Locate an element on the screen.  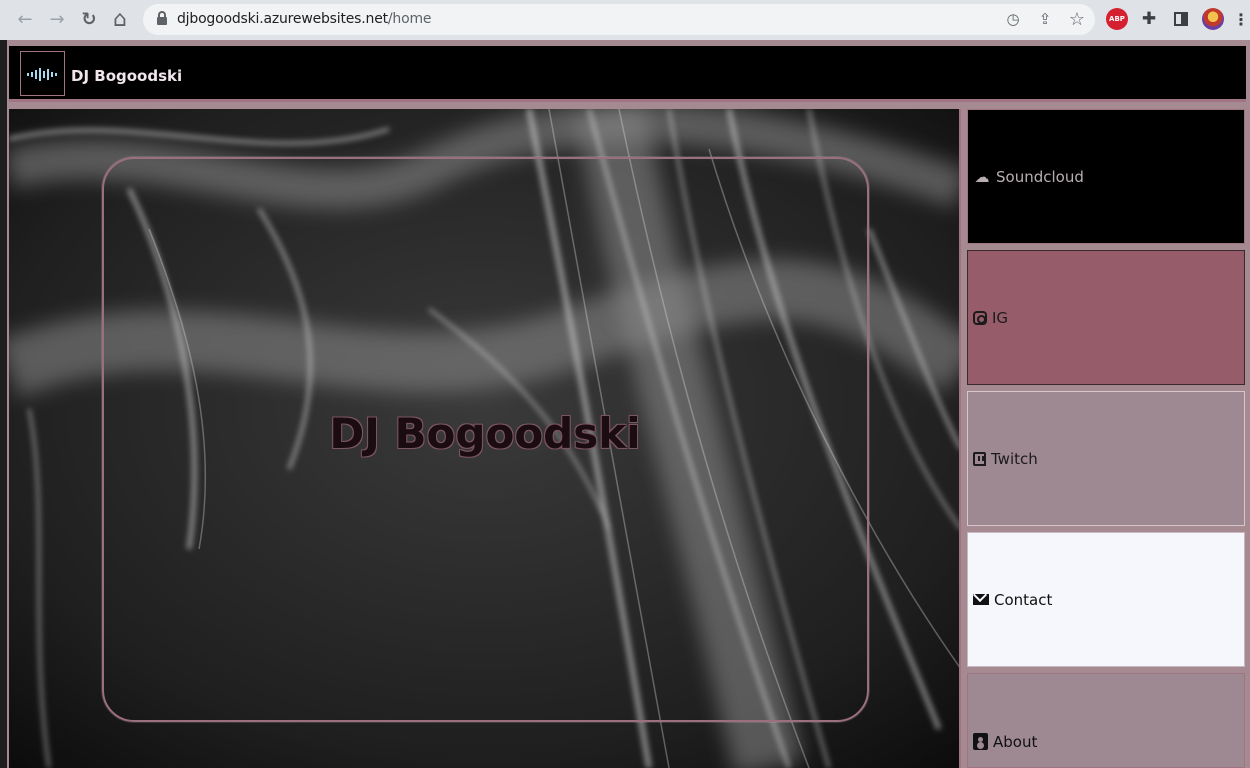
extensions-puzzle-icon: ✚ is located at coordinates (1149, 19).